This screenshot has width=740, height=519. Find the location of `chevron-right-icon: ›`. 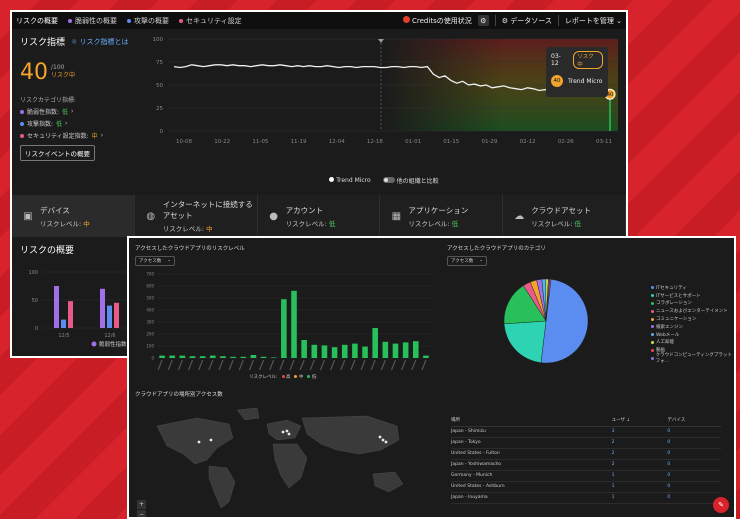

chevron-right-icon: › is located at coordinates (102, 135).